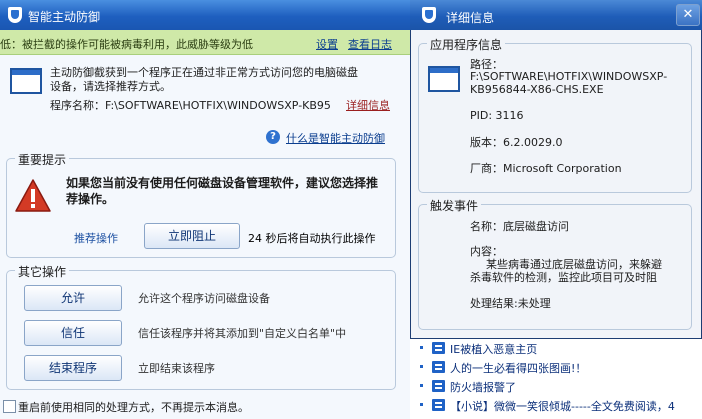 The height and width of the screenshot is (419, 702). What do you see at coordinates (563, 277) in the screenshot?
I see `event-content-line-2: 杀毒软件的检测，监控此项目可及时阻` at bounding box center [563, 277].